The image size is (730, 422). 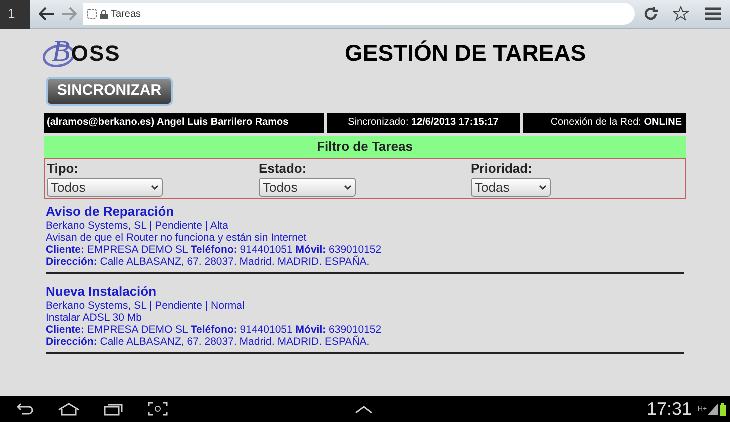 What do you see at coordinates (423, 122) in the screenshot?
I see `sync-time-label: Sincronizado: 12/6/2013 17:15:17` at bounding box center [423, 122].